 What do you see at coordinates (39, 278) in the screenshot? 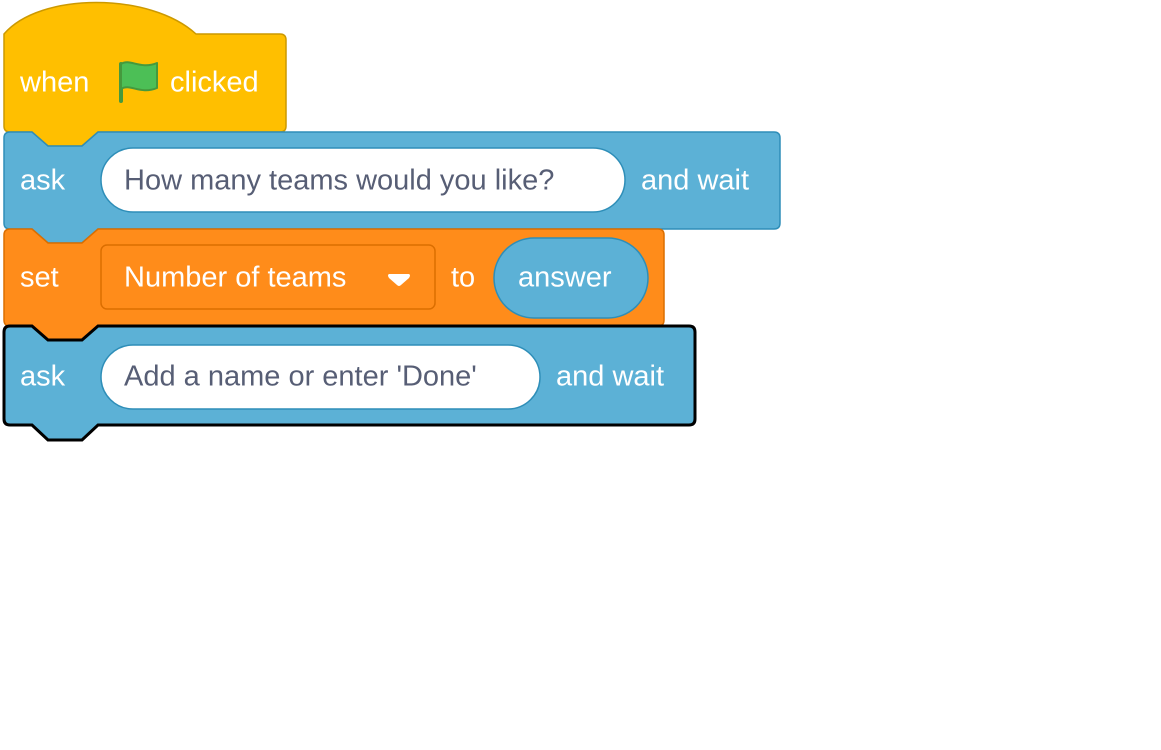
I see `set-label: set` at bounding box center [39, 278].